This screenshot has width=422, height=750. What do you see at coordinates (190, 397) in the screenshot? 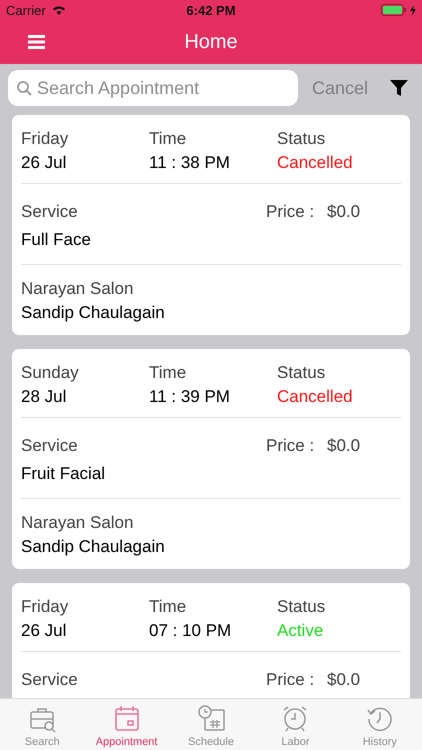
I see `time-value: 11 : 39 PM` at bounding box center [190, 397].